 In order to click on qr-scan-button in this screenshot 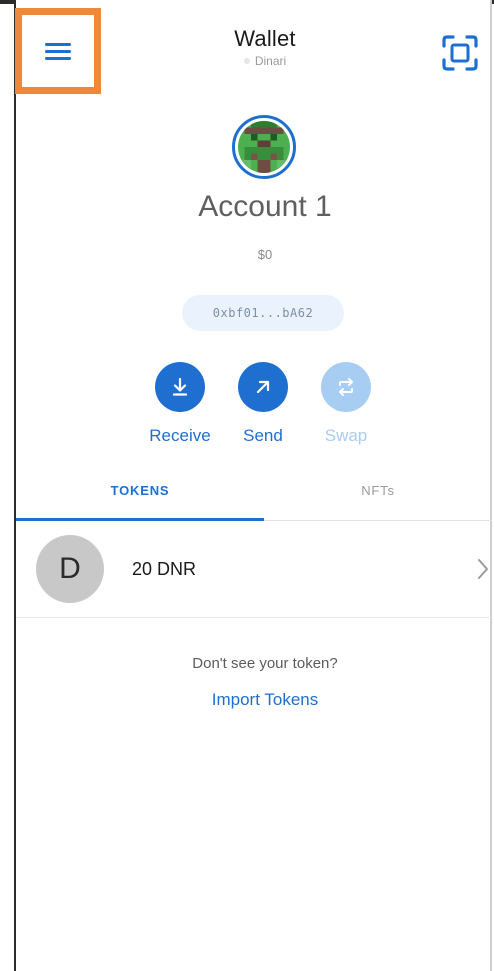, I will do `click(460, 53)`.